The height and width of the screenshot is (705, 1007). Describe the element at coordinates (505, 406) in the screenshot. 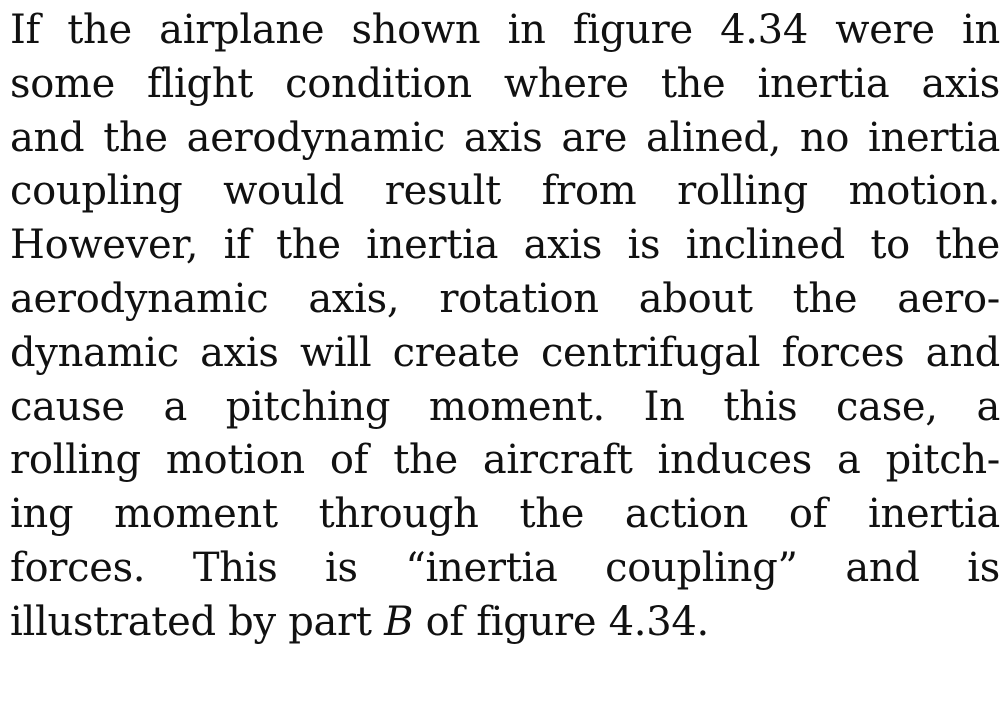

I see `text-line-8: cause a pitching moment. In this case, a` at that location.